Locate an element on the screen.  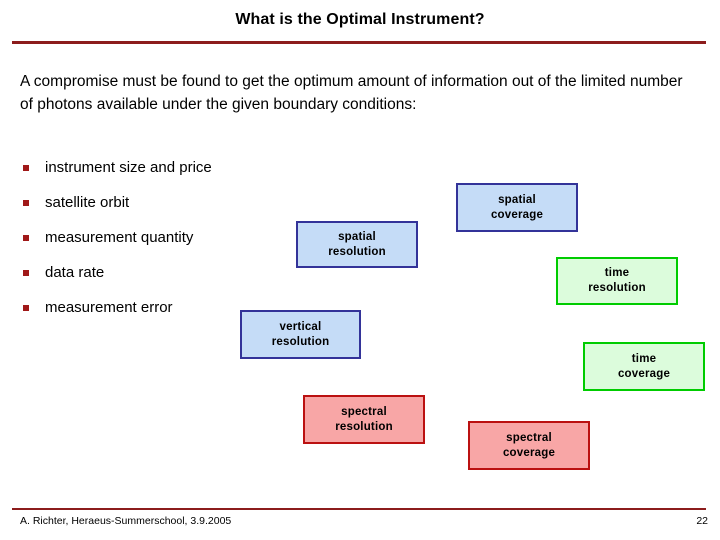
diagram-box-label: spectral resolution is located at coordinates (364, 420).